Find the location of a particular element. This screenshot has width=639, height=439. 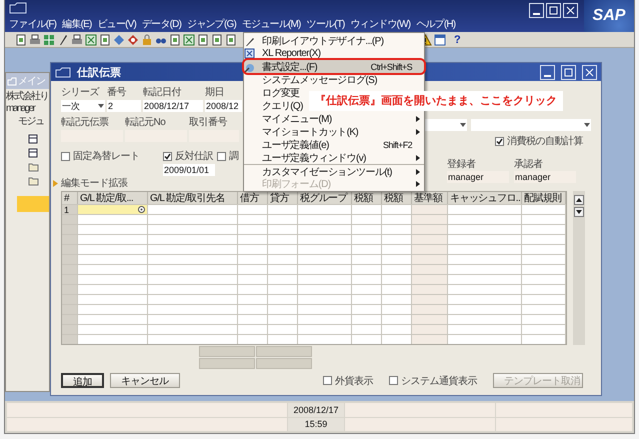

series-dropdown: 一次 is located at coordinates (83, 106).